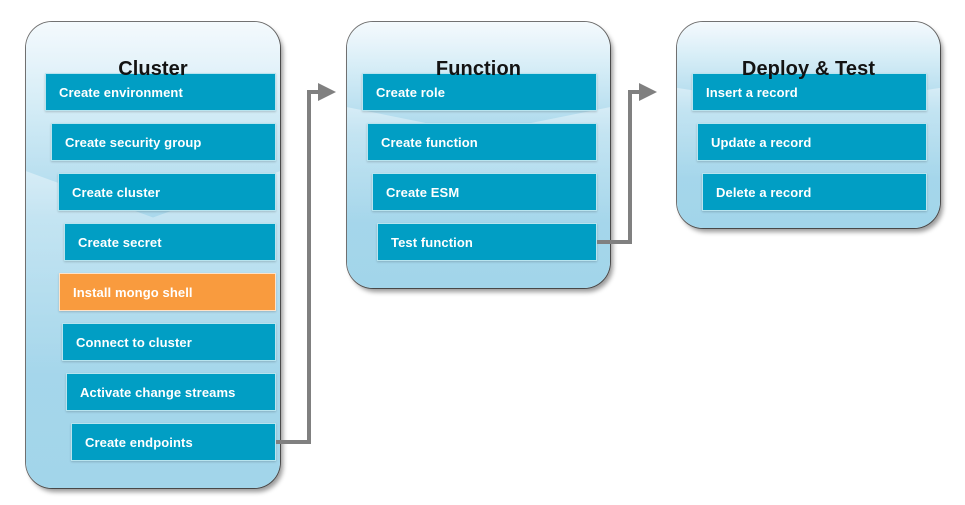 The width and height of the screenshot is (965, 505). I want to click on step-create-endpoints: Create endpoints, so click(173, 442).